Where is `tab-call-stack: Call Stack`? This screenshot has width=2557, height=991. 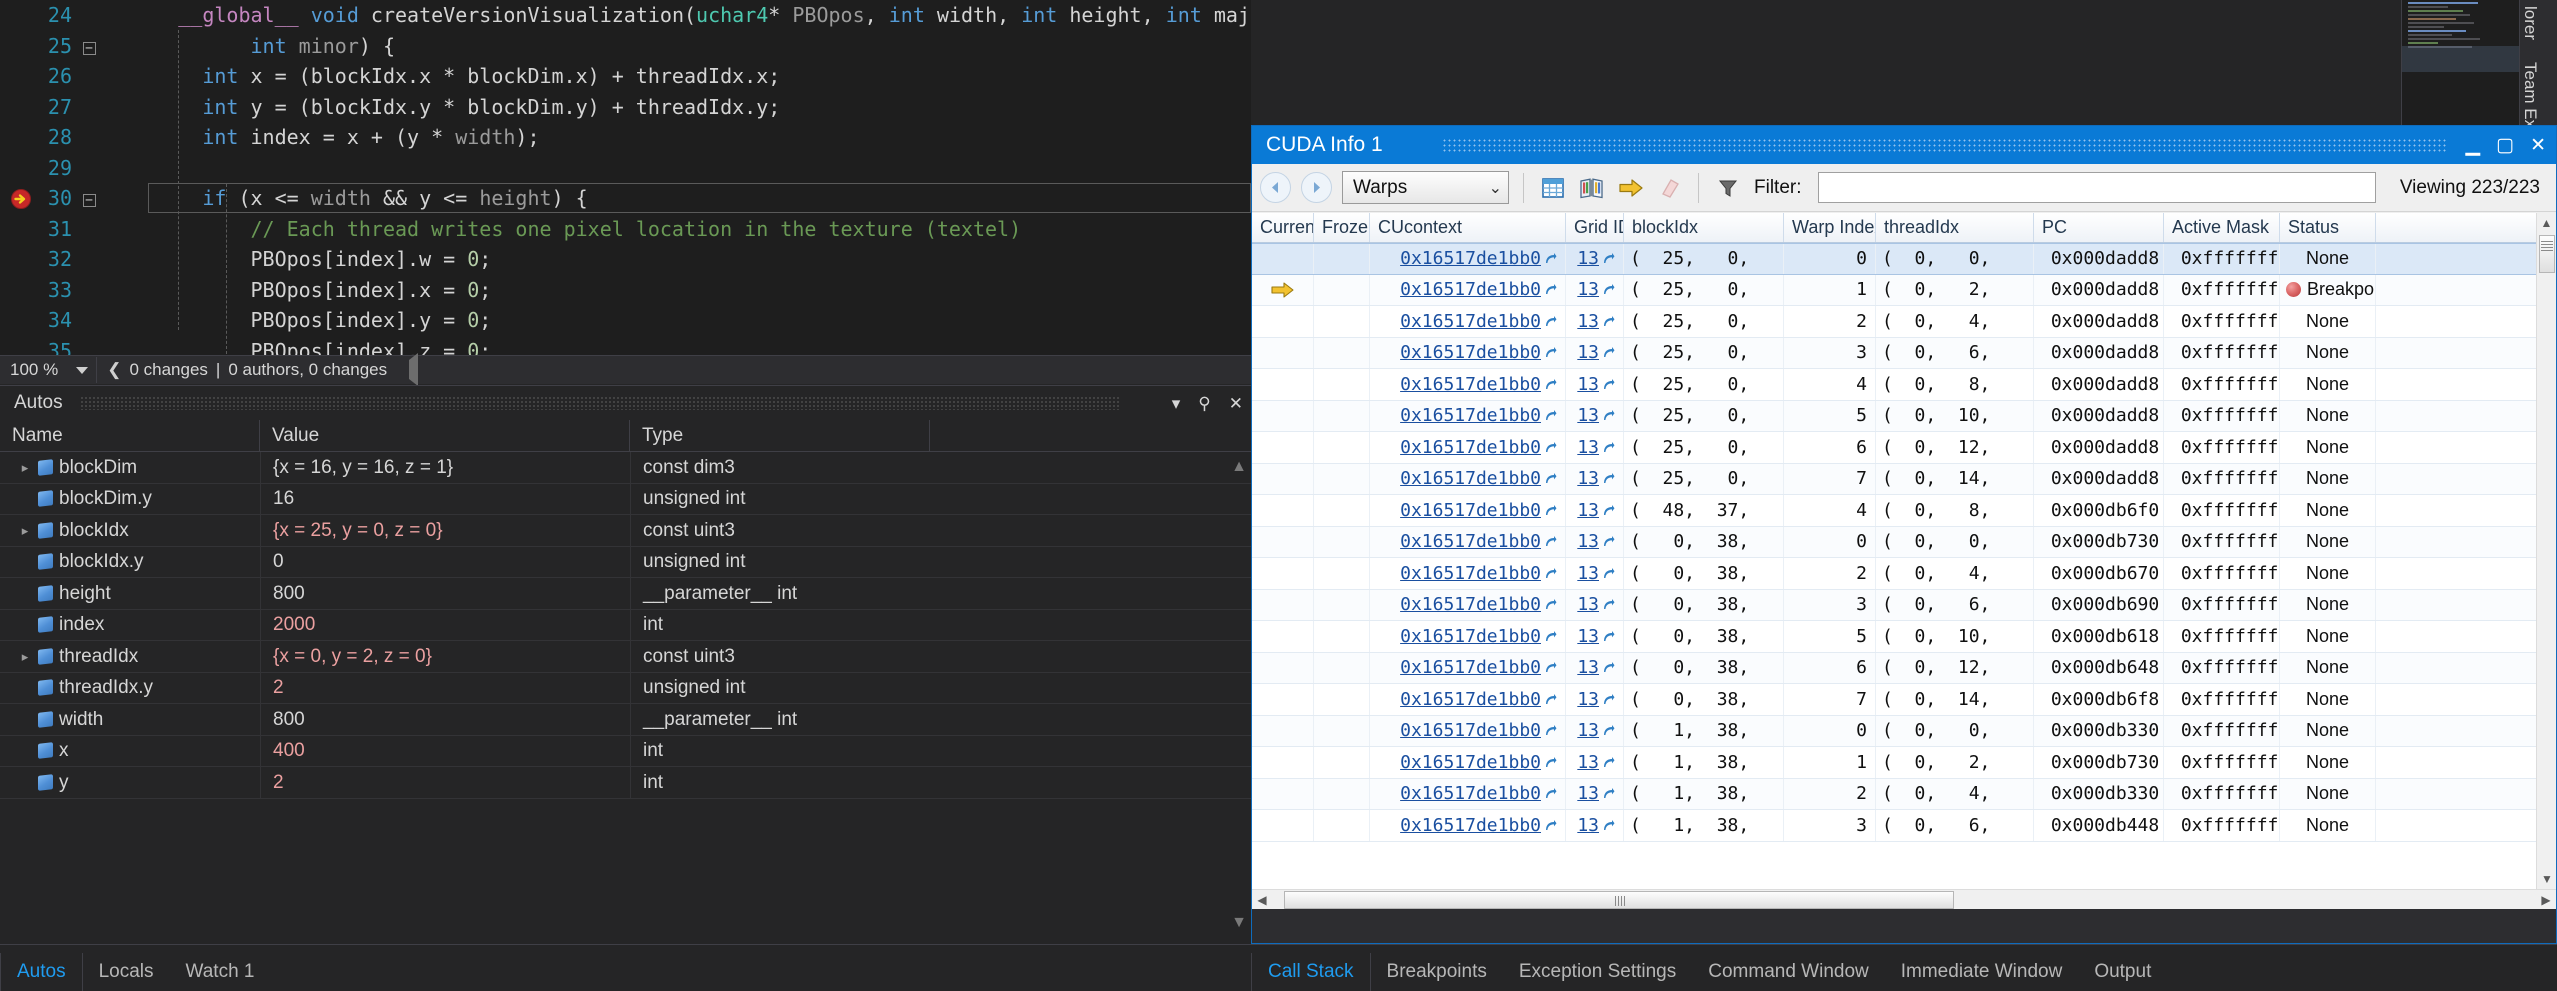 tab-call-stack: Call Stack is located at coordinates (1311, 972).